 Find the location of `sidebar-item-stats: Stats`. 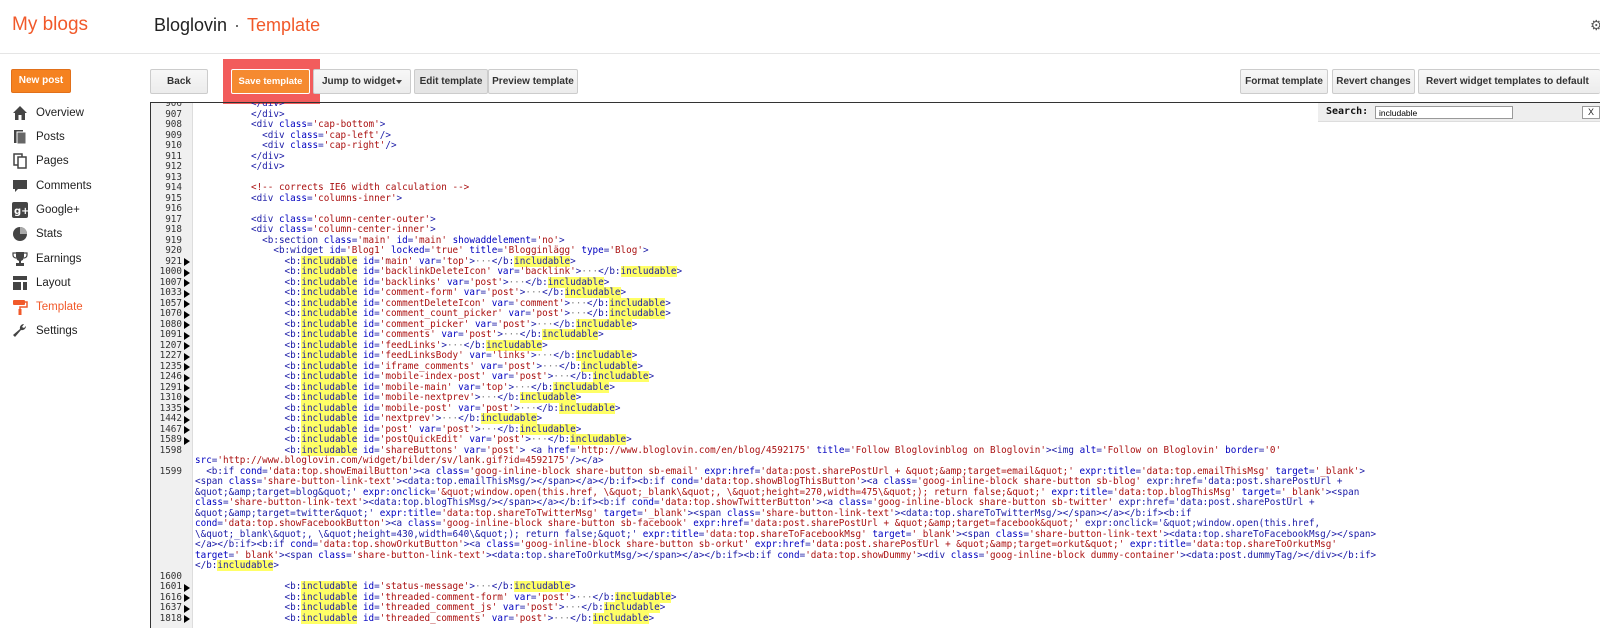

sidebar-item-stats: Stats is located at coordinates (37, 234).